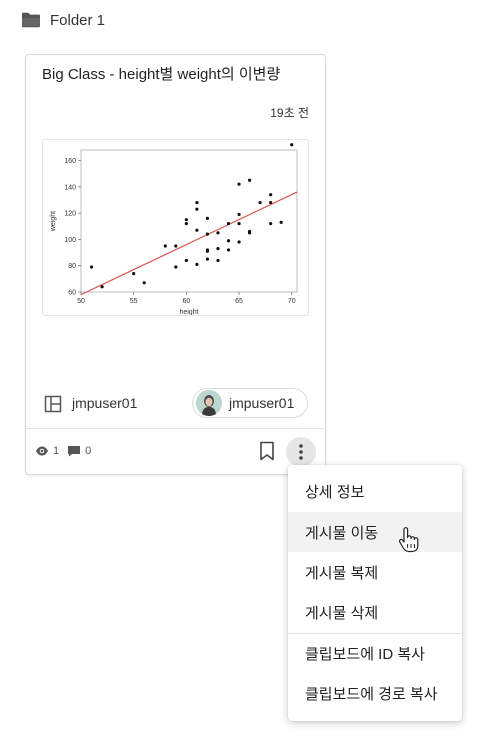  What do you see at coordinates (175, 404) in the screenshot?
I see `meta-row: jmpuser01 jmpuser01` at bounding box center [175, 404].